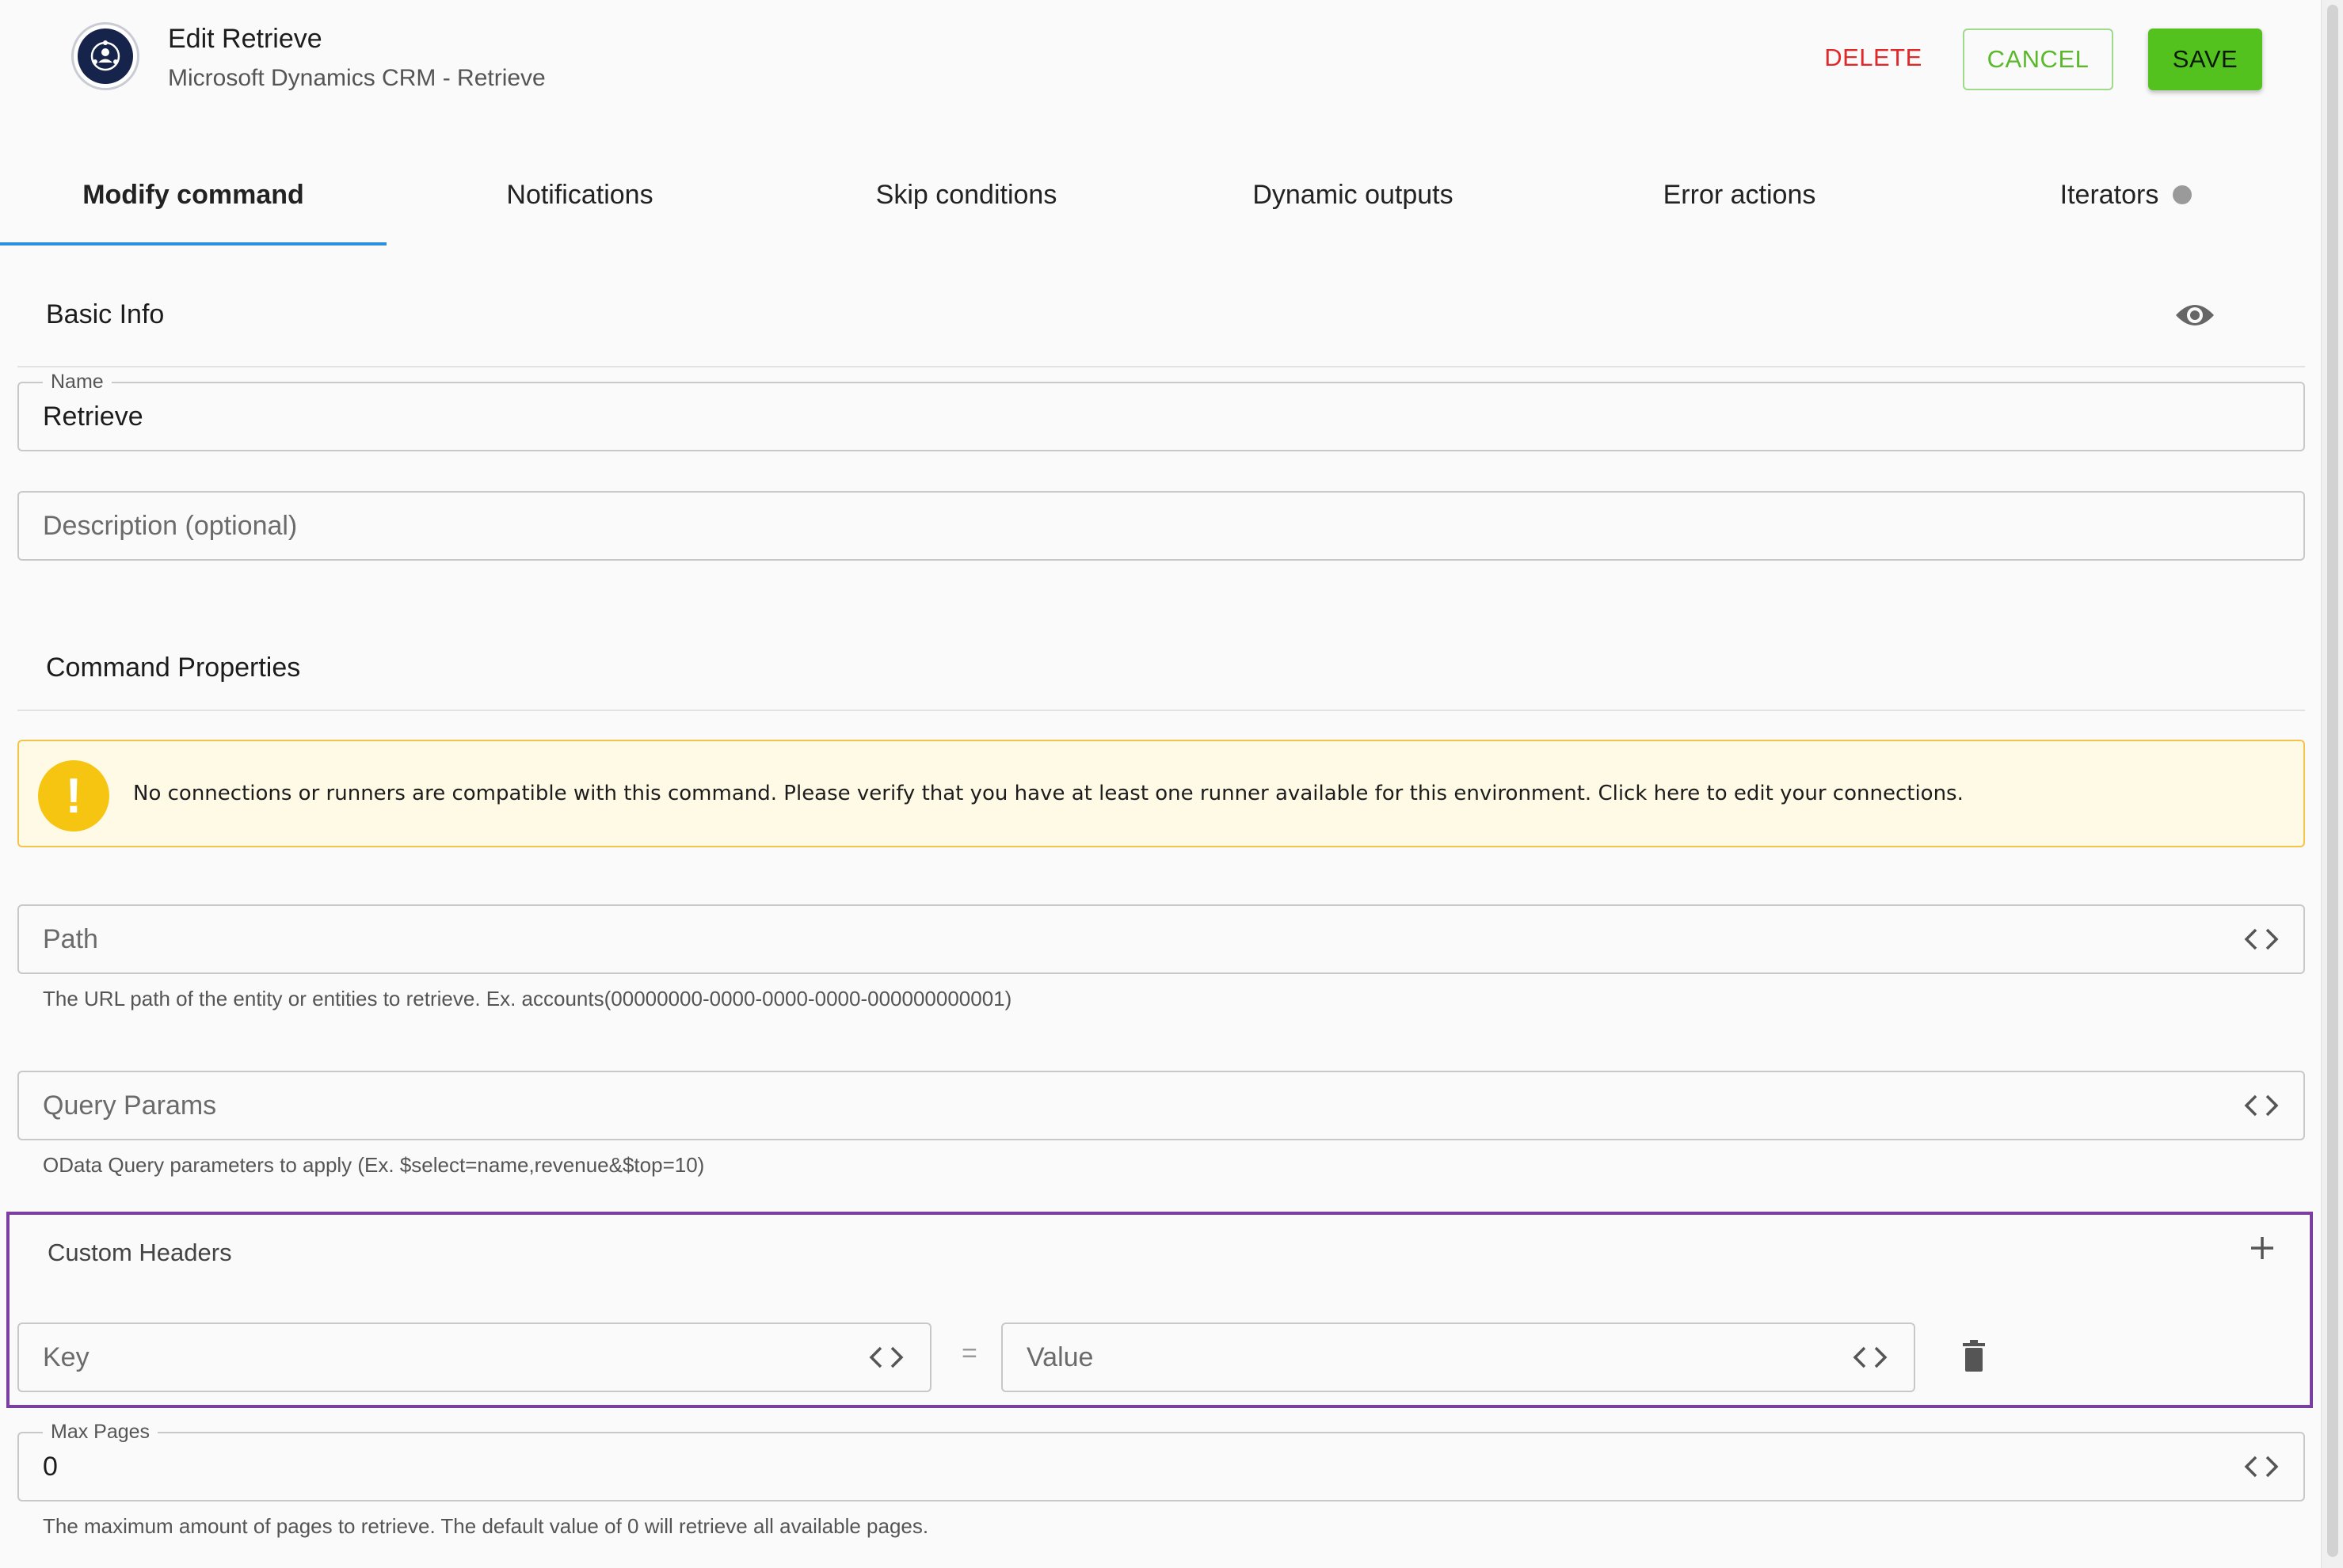  I want to click on basic-info-heading: Basic Info, so click(105, 314).